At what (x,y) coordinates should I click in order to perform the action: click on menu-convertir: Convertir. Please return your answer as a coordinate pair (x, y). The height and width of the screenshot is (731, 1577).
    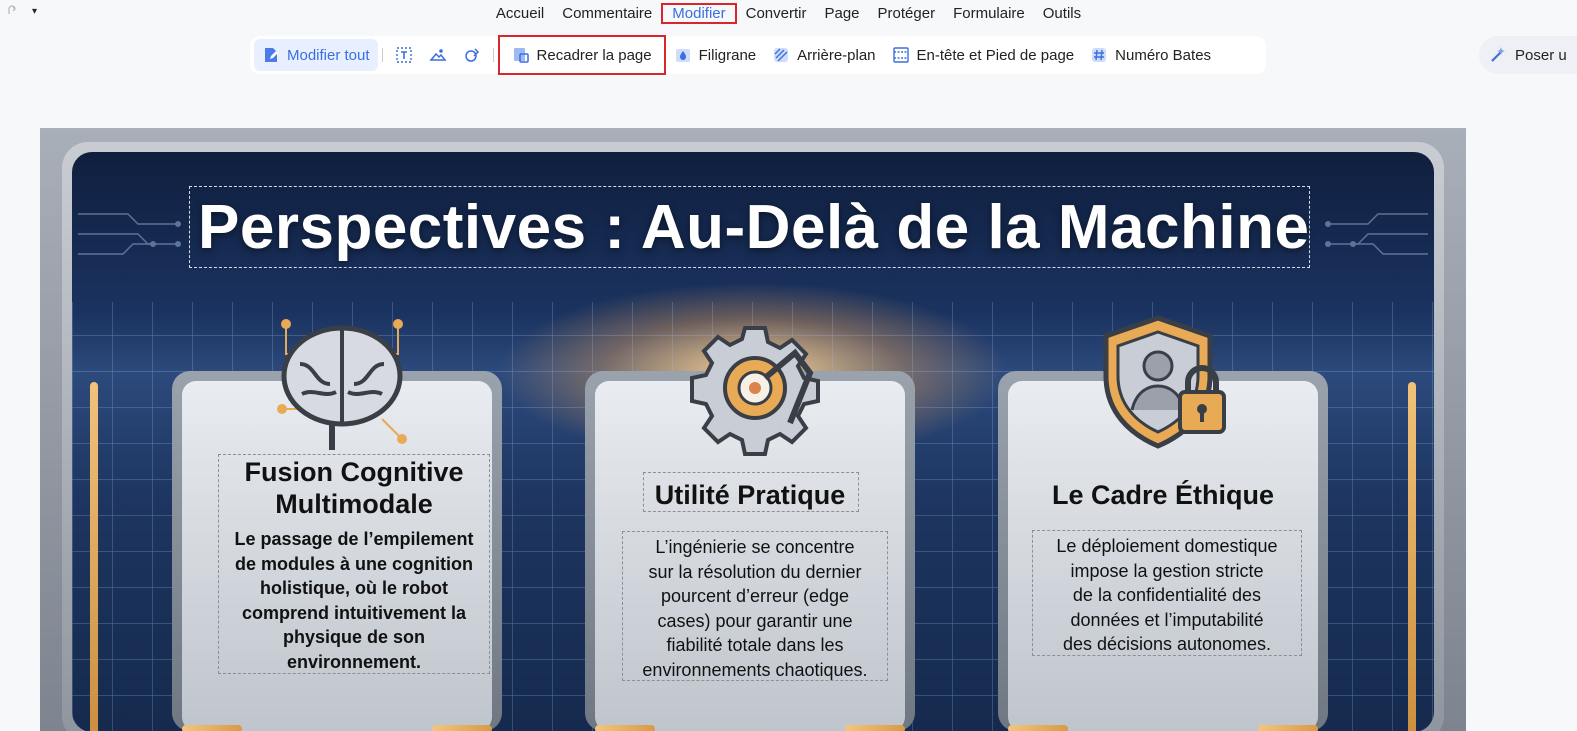
    Looking at the image, I should click on (776, 13).